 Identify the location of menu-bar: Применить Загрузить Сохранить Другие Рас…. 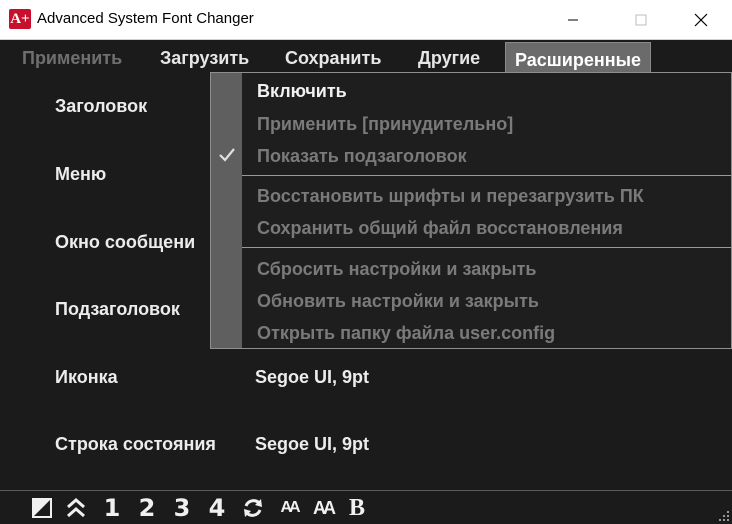
(366, 56).